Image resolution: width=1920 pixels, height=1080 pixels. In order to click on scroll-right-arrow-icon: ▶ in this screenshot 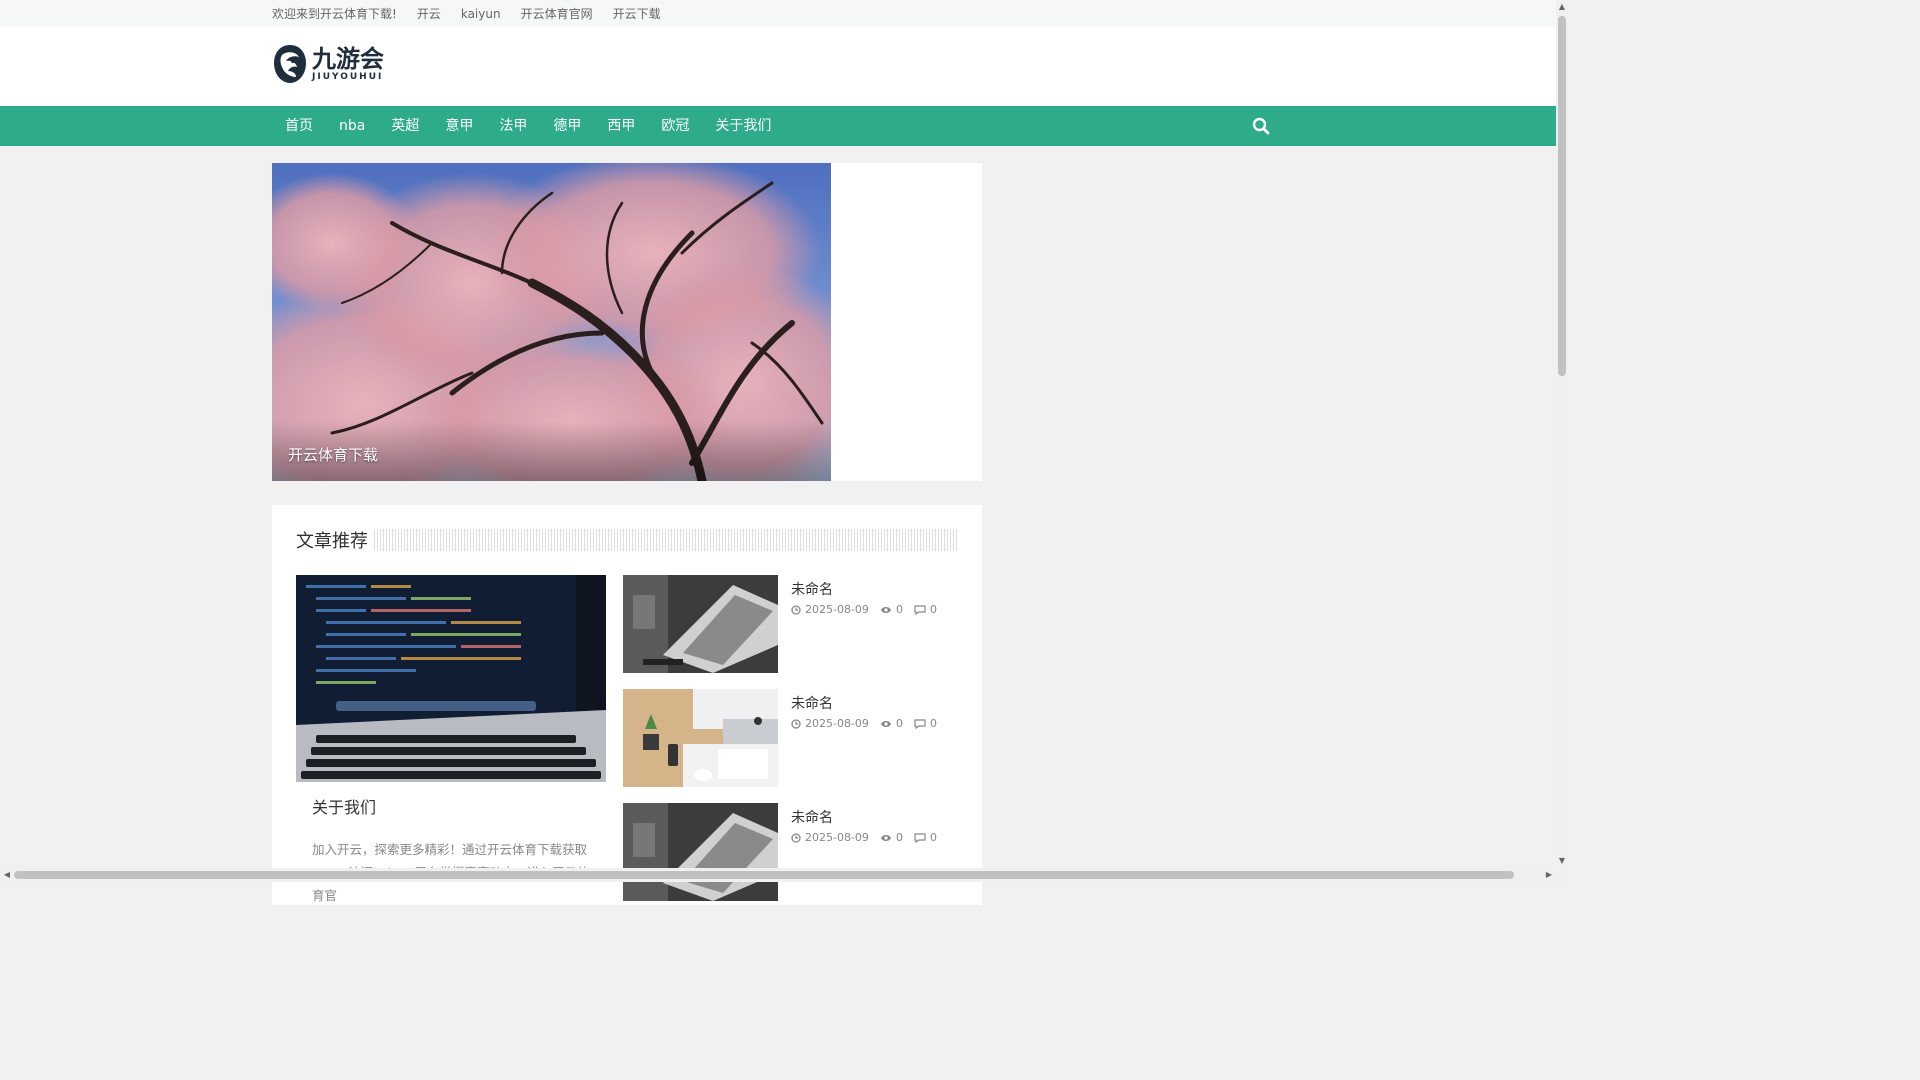, I will do `click(1549, 875)`.